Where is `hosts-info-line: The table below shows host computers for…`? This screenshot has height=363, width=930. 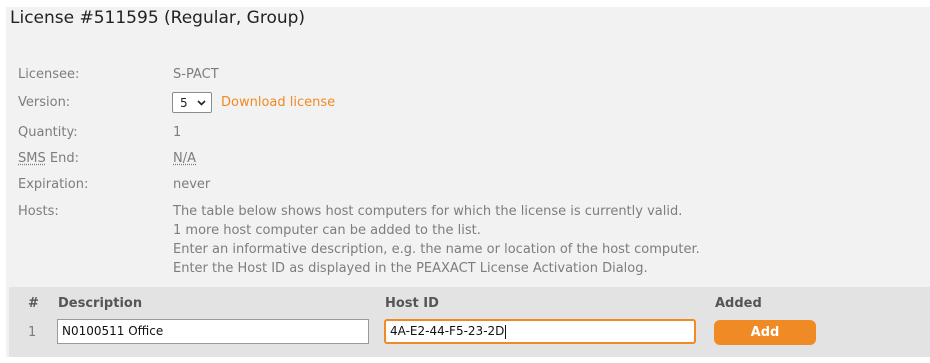
hosts-info-line: The table below shows host computers for… is located at coordinates (428, 211).